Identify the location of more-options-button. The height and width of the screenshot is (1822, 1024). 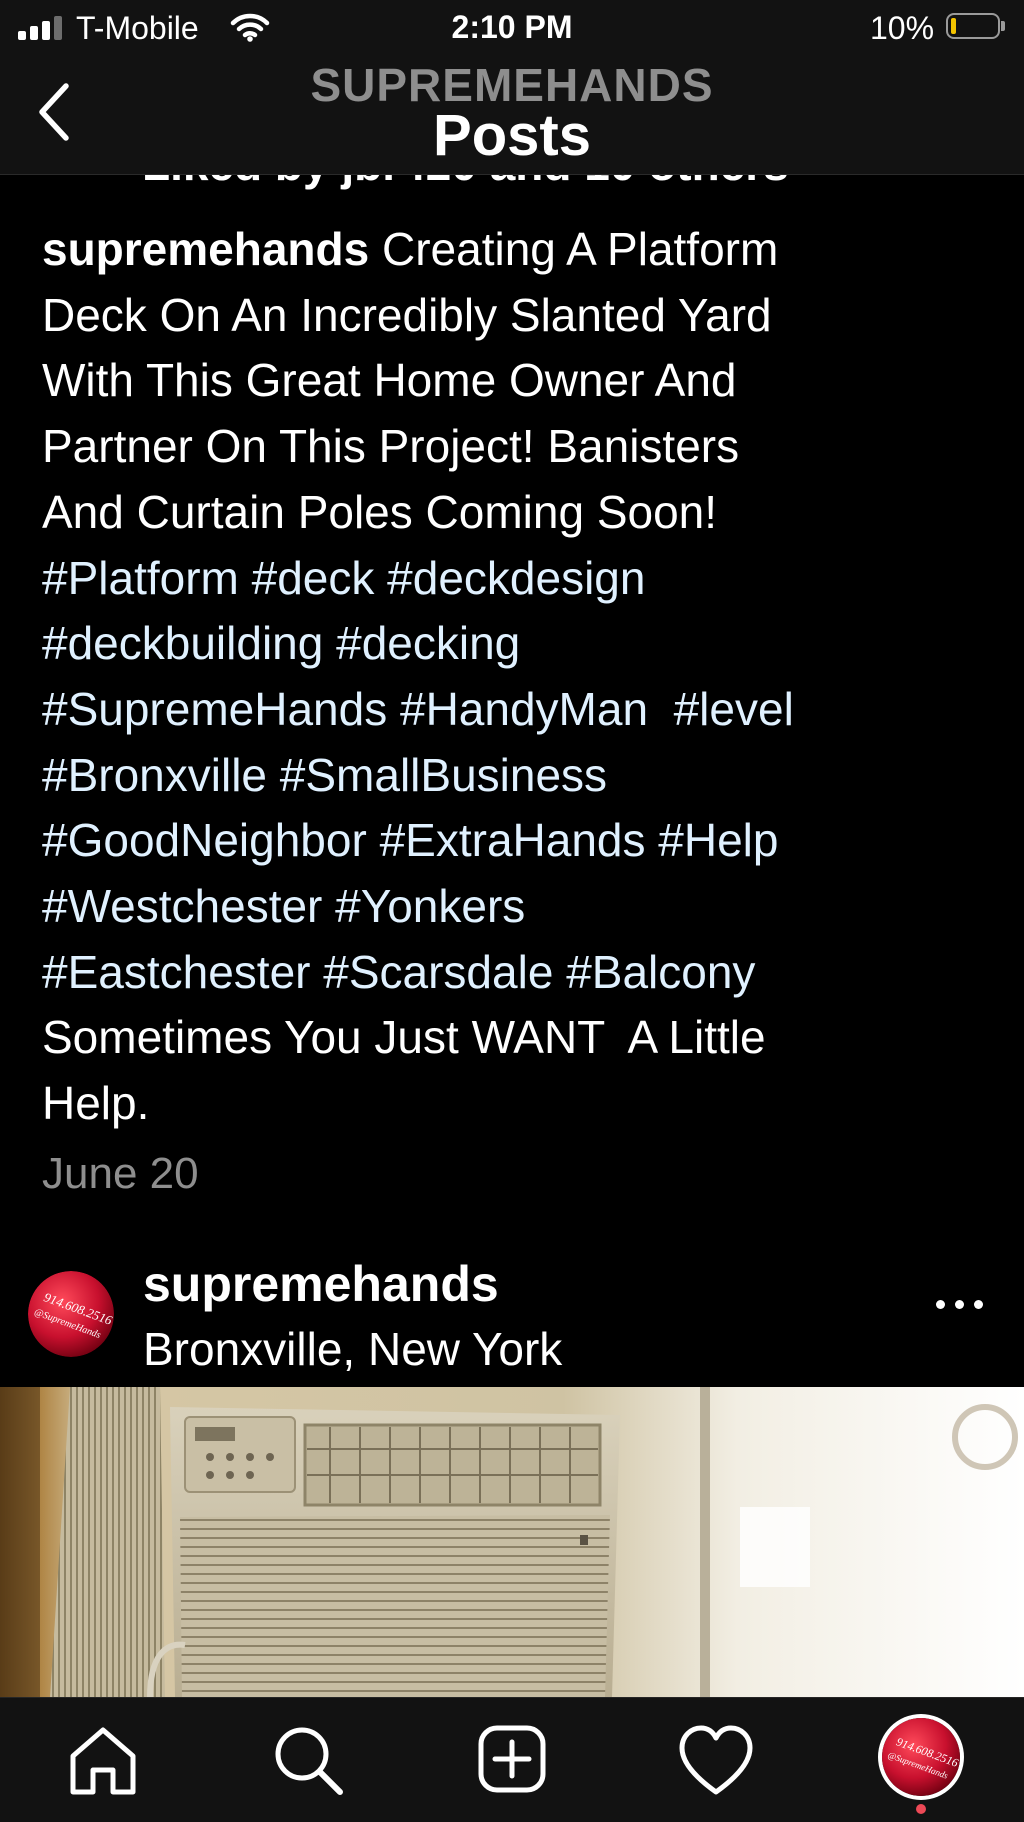
(960, 1305).